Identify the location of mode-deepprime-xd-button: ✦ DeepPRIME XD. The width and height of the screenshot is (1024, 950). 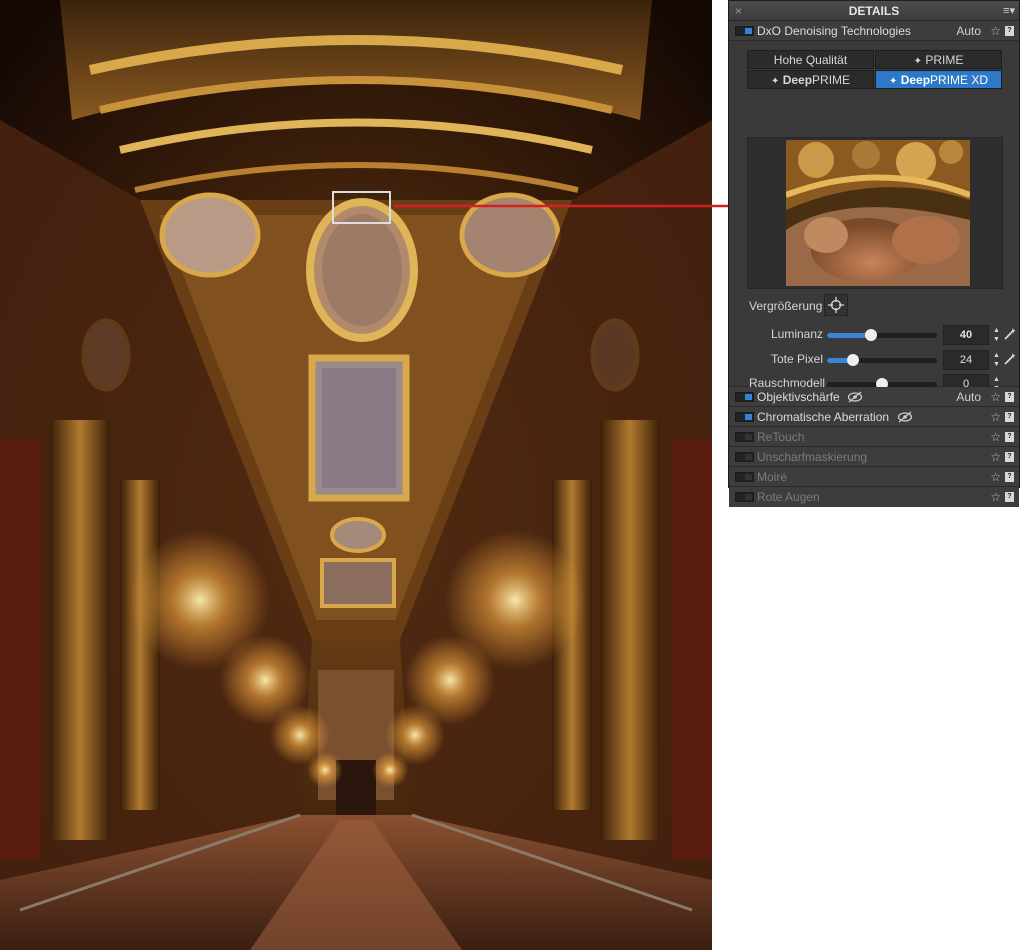
(938, 79).